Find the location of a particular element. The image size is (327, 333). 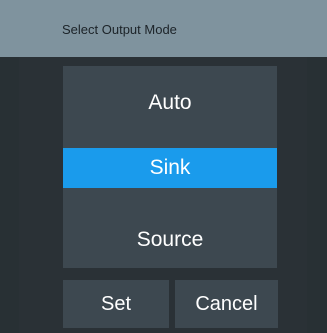

left-side-strip is located at coordinates (9, 195).